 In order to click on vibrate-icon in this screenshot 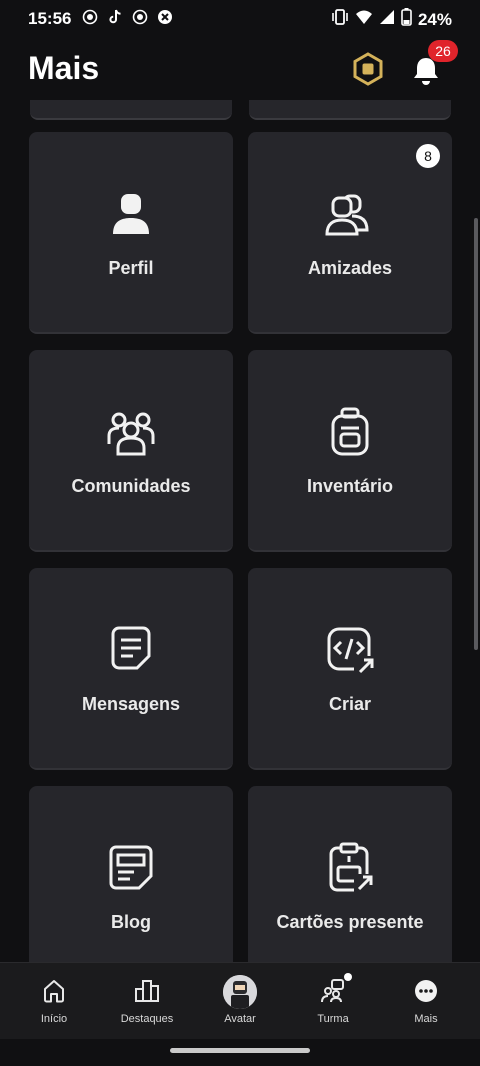, I will do `click(340, 19)`.